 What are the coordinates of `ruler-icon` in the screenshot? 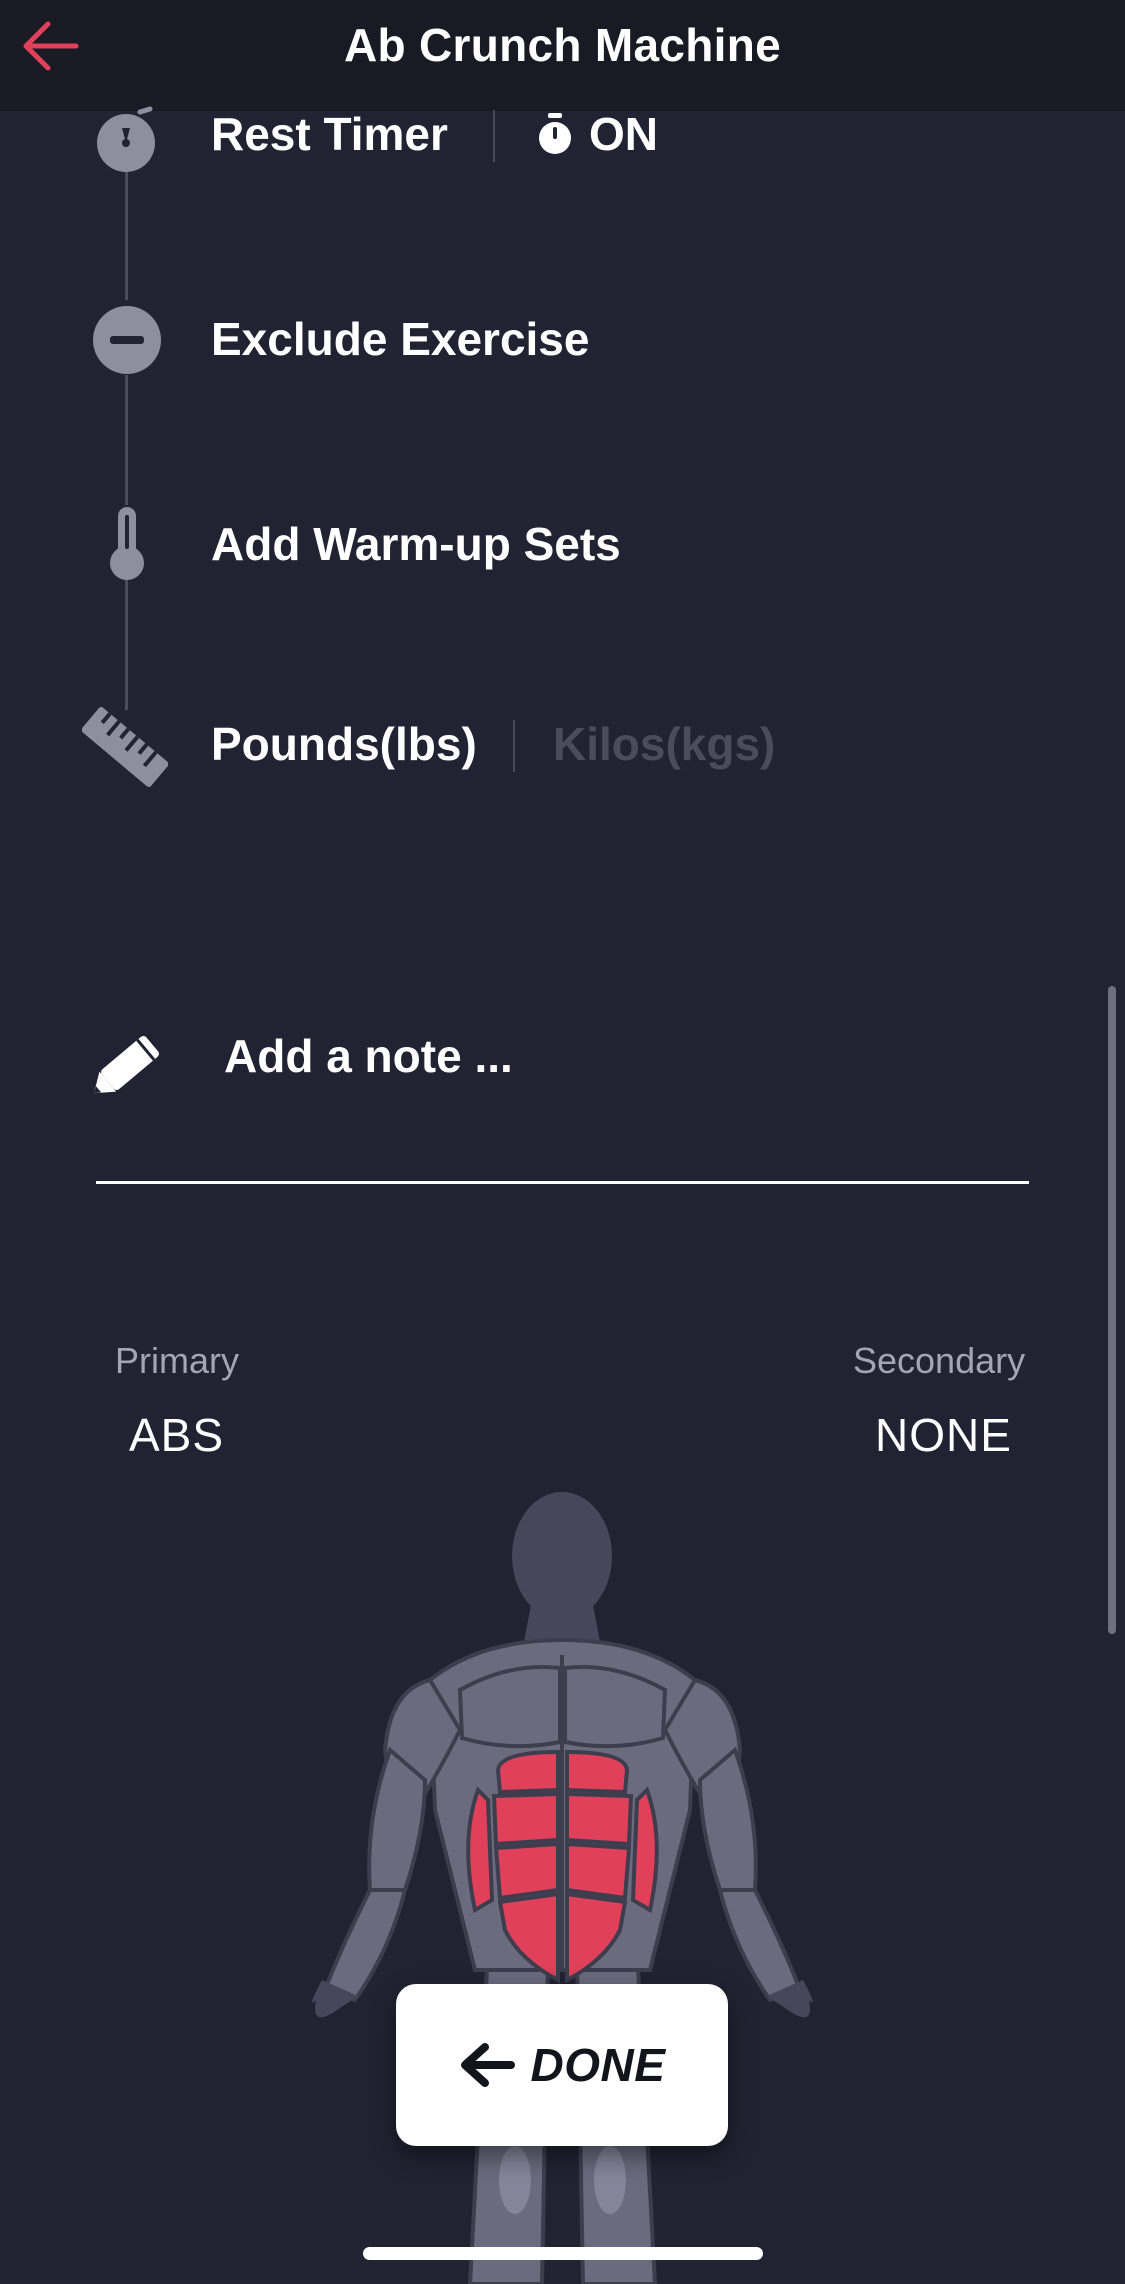 It's located at (125, 749).